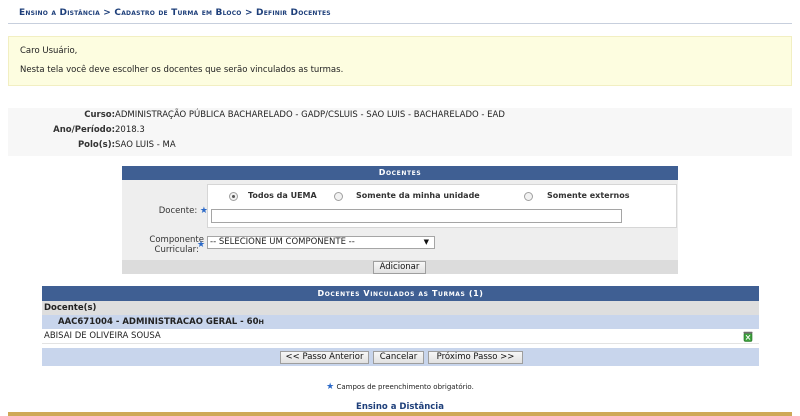  Describe the element at coordinates (178, 211) in the screenshot. I see `docente-label: Docente:` at that location.